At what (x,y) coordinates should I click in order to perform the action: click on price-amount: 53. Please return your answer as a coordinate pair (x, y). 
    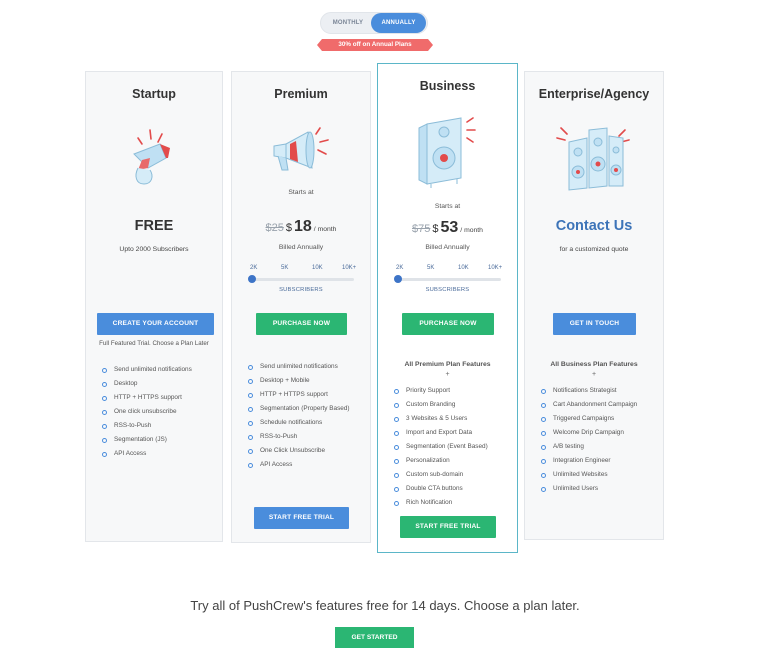
    Looking at the image, I should click on (449, 227).